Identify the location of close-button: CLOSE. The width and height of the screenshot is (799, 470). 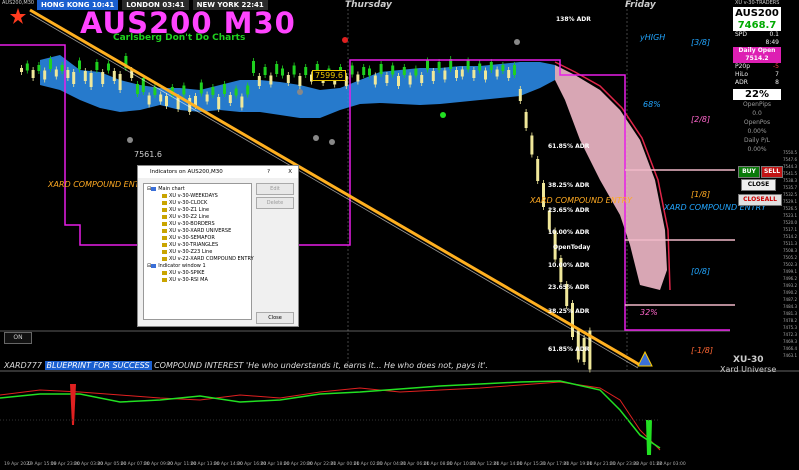
(758, 185).